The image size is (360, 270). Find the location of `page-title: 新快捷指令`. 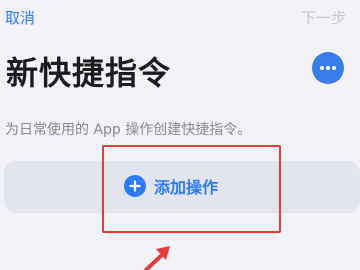

page-title: 新快捷指令 is located at coordinates (89, 73).